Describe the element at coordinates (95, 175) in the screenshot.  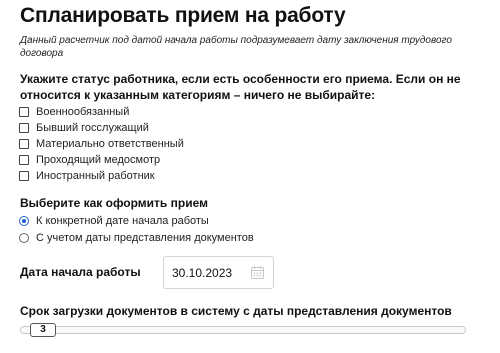
I see `status-option-label: Иностранный работник` at that location.